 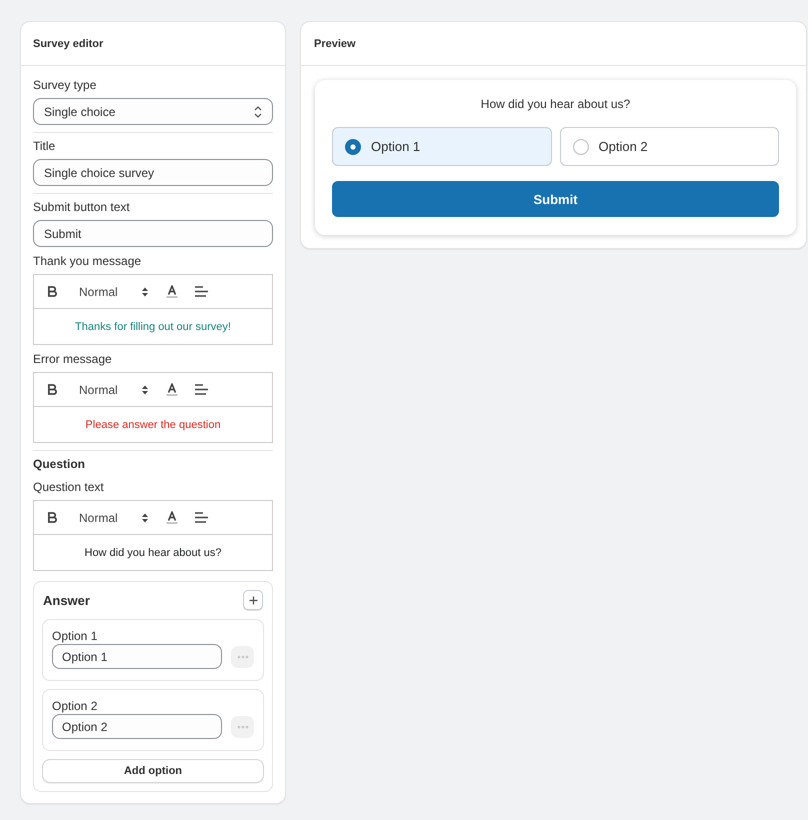 I want to click on plus-icon, so click(x=253, y=600).